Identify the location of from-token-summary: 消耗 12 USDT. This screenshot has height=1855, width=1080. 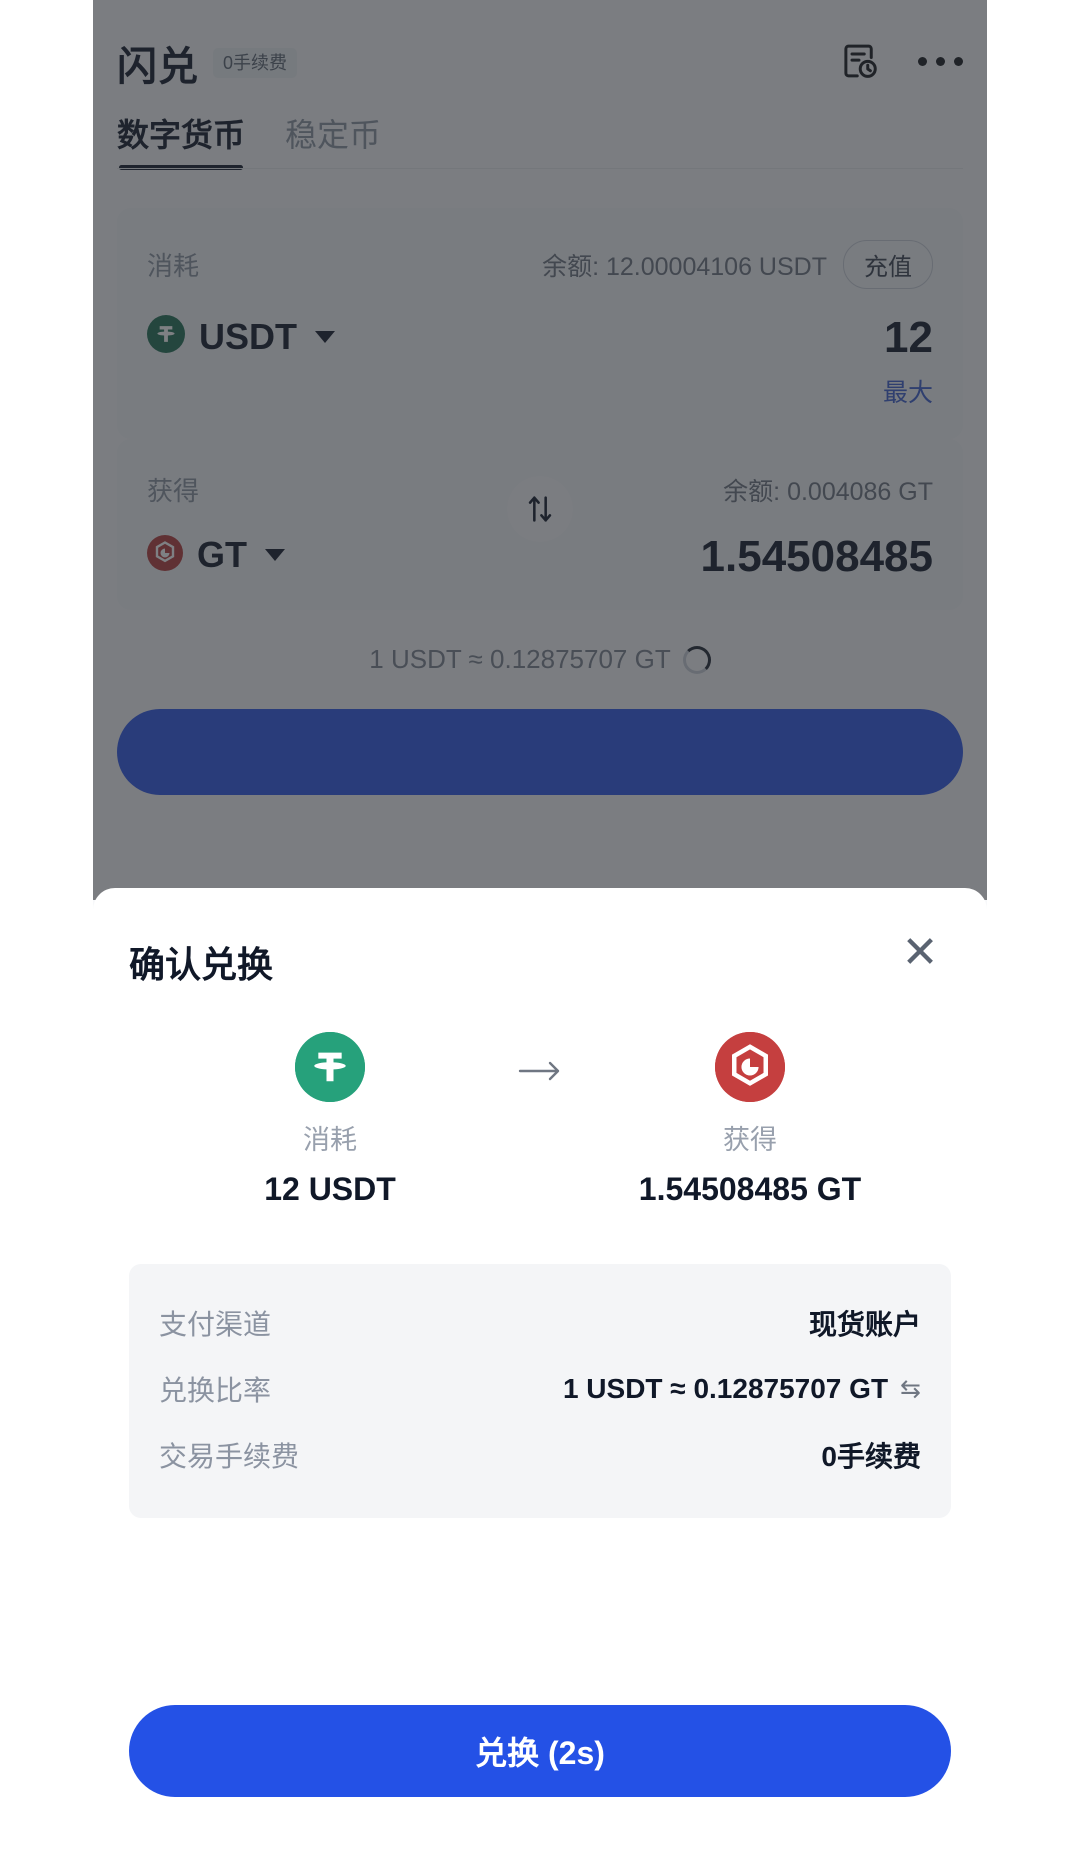
(330, 1120).